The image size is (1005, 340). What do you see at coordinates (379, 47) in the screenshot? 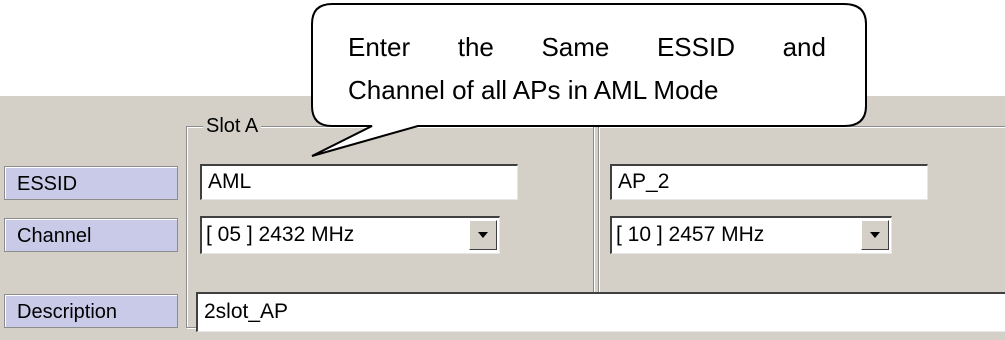
I see `callout-word: Enter` at bounding box center [379, 47].